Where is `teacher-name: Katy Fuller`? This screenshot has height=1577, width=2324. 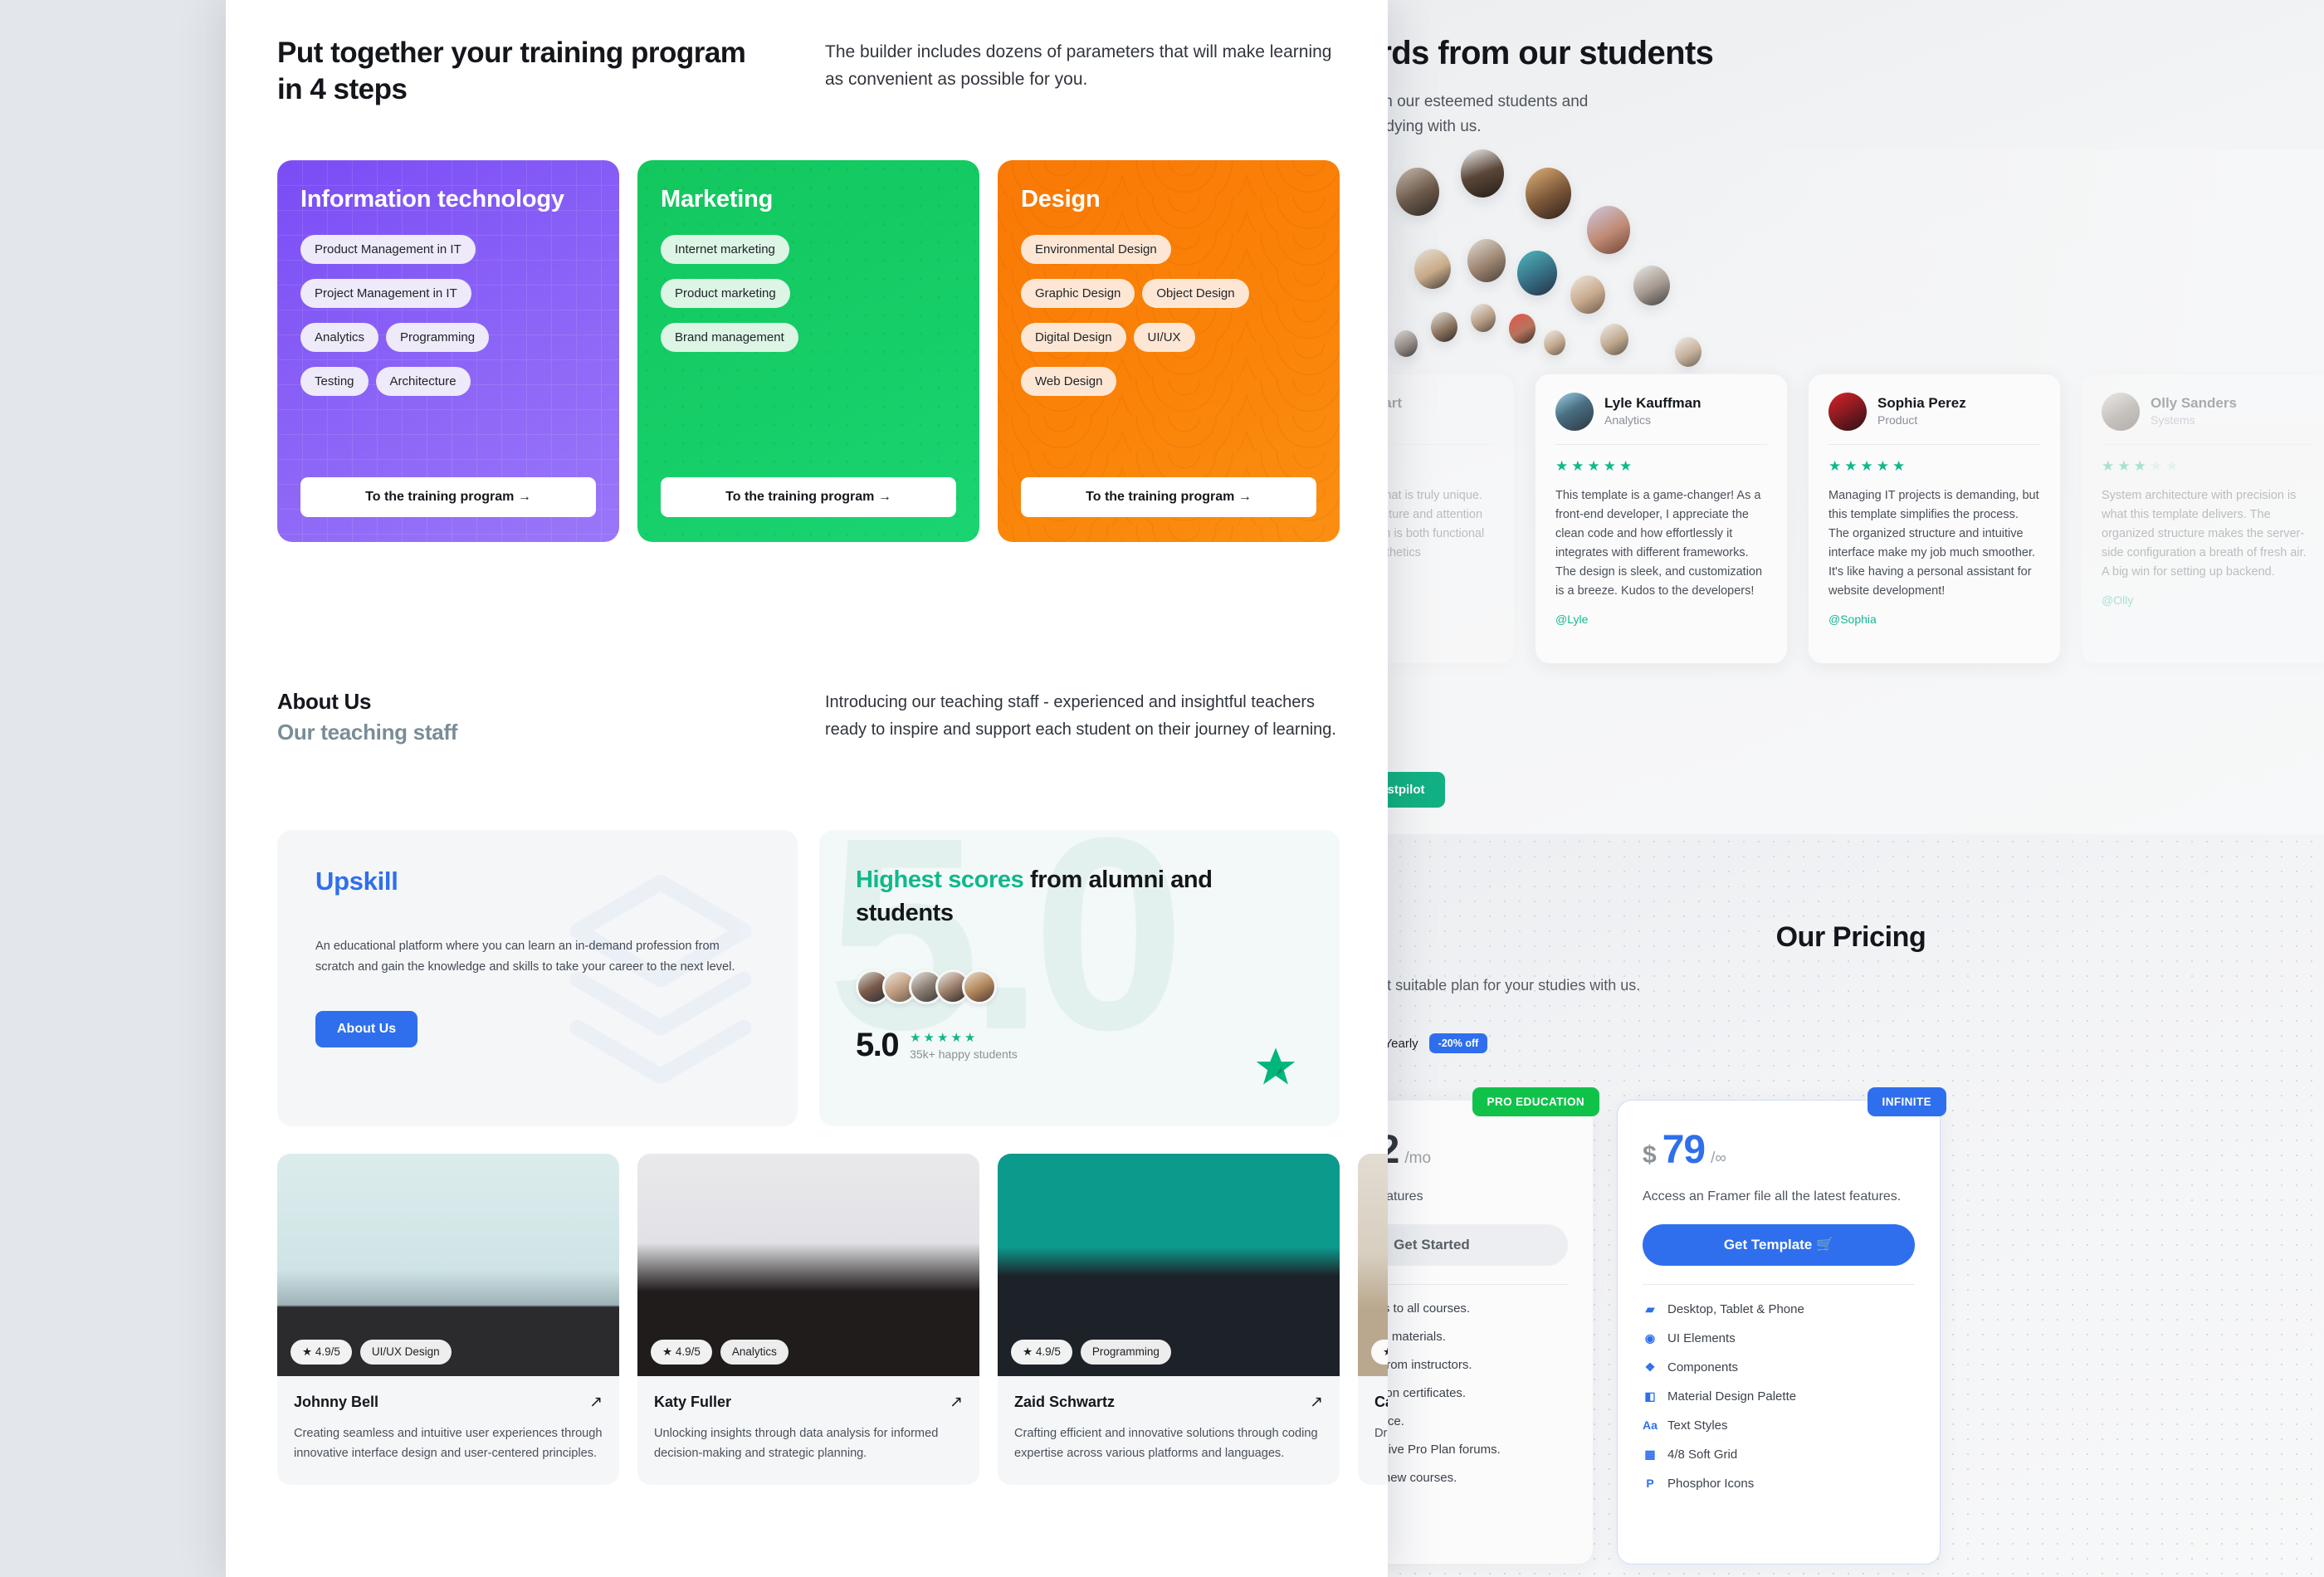 teacher-name: Katy Fuller is located at coordinates (693, 1402).